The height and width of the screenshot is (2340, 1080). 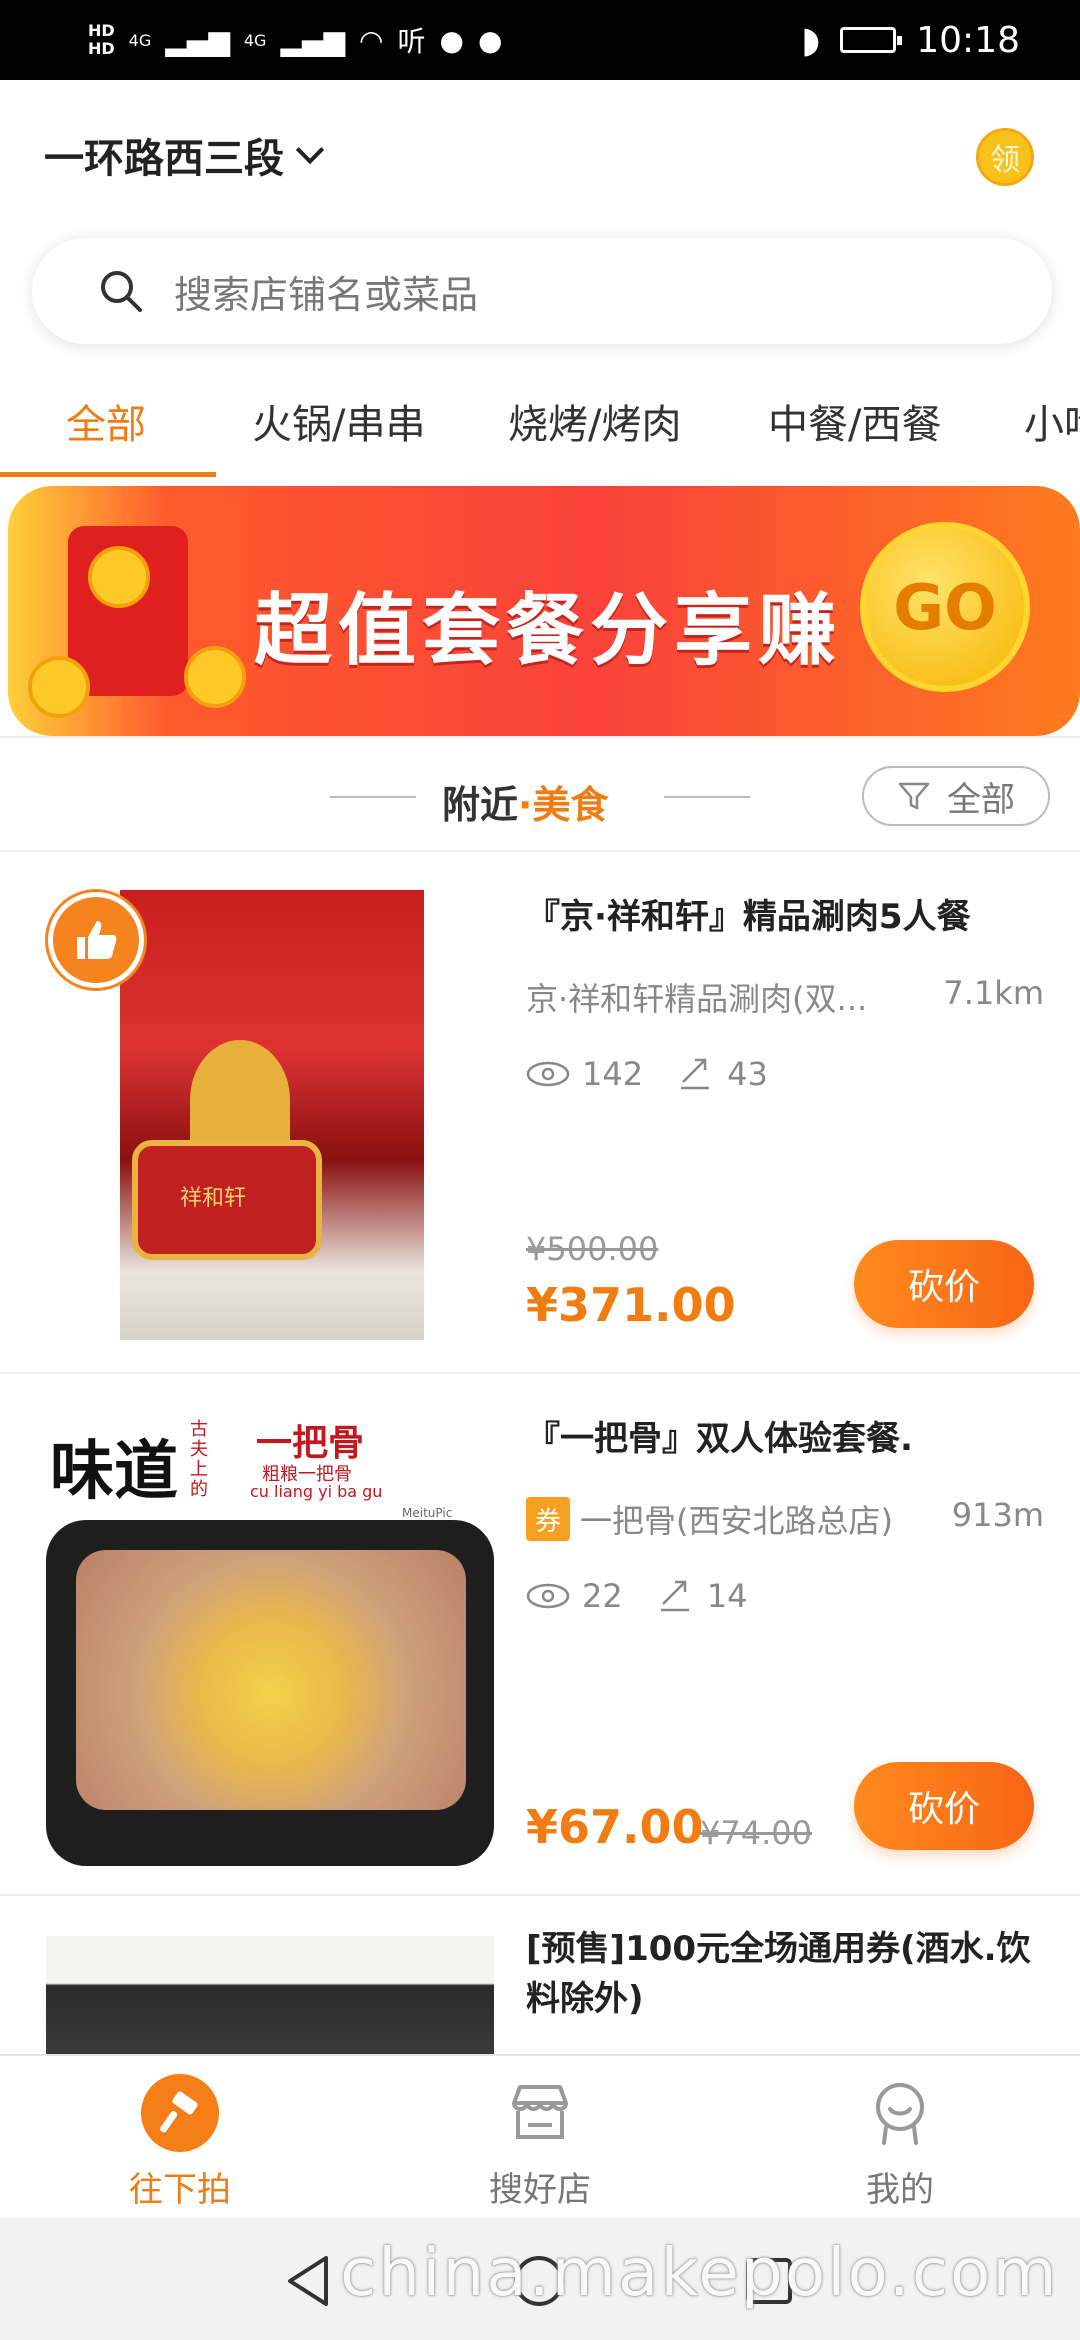 I want to click on nav-label: 我的, so click(x=900, y=2190).